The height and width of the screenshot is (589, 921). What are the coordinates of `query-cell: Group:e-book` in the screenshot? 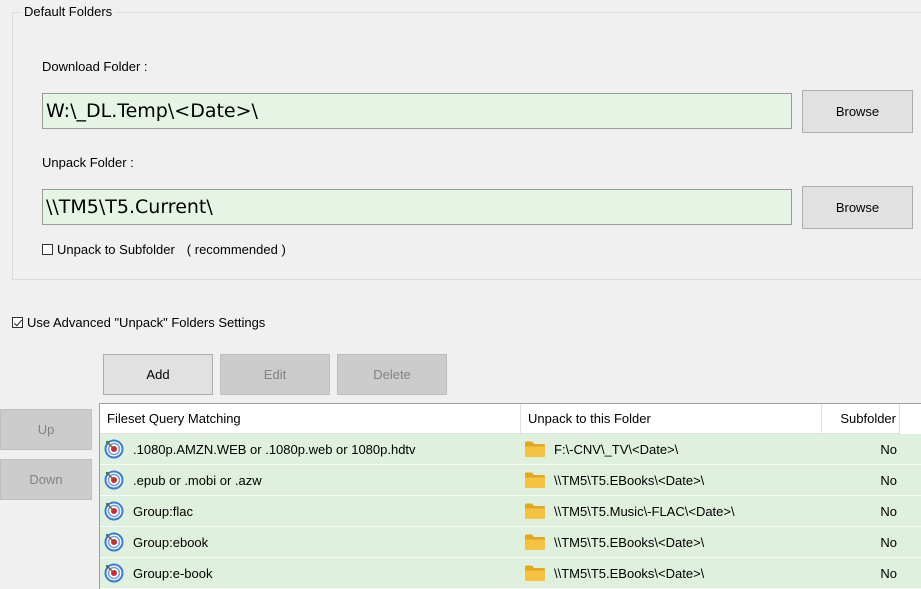 It's located at (310, 573).